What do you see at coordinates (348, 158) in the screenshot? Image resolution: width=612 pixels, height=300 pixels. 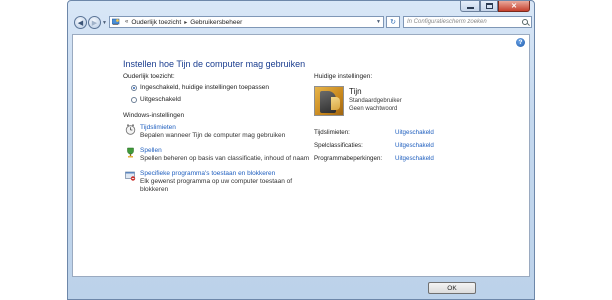 I see `program-restrictions-status-label: Programmabeperkingen:` at bounding box center [348, 158].